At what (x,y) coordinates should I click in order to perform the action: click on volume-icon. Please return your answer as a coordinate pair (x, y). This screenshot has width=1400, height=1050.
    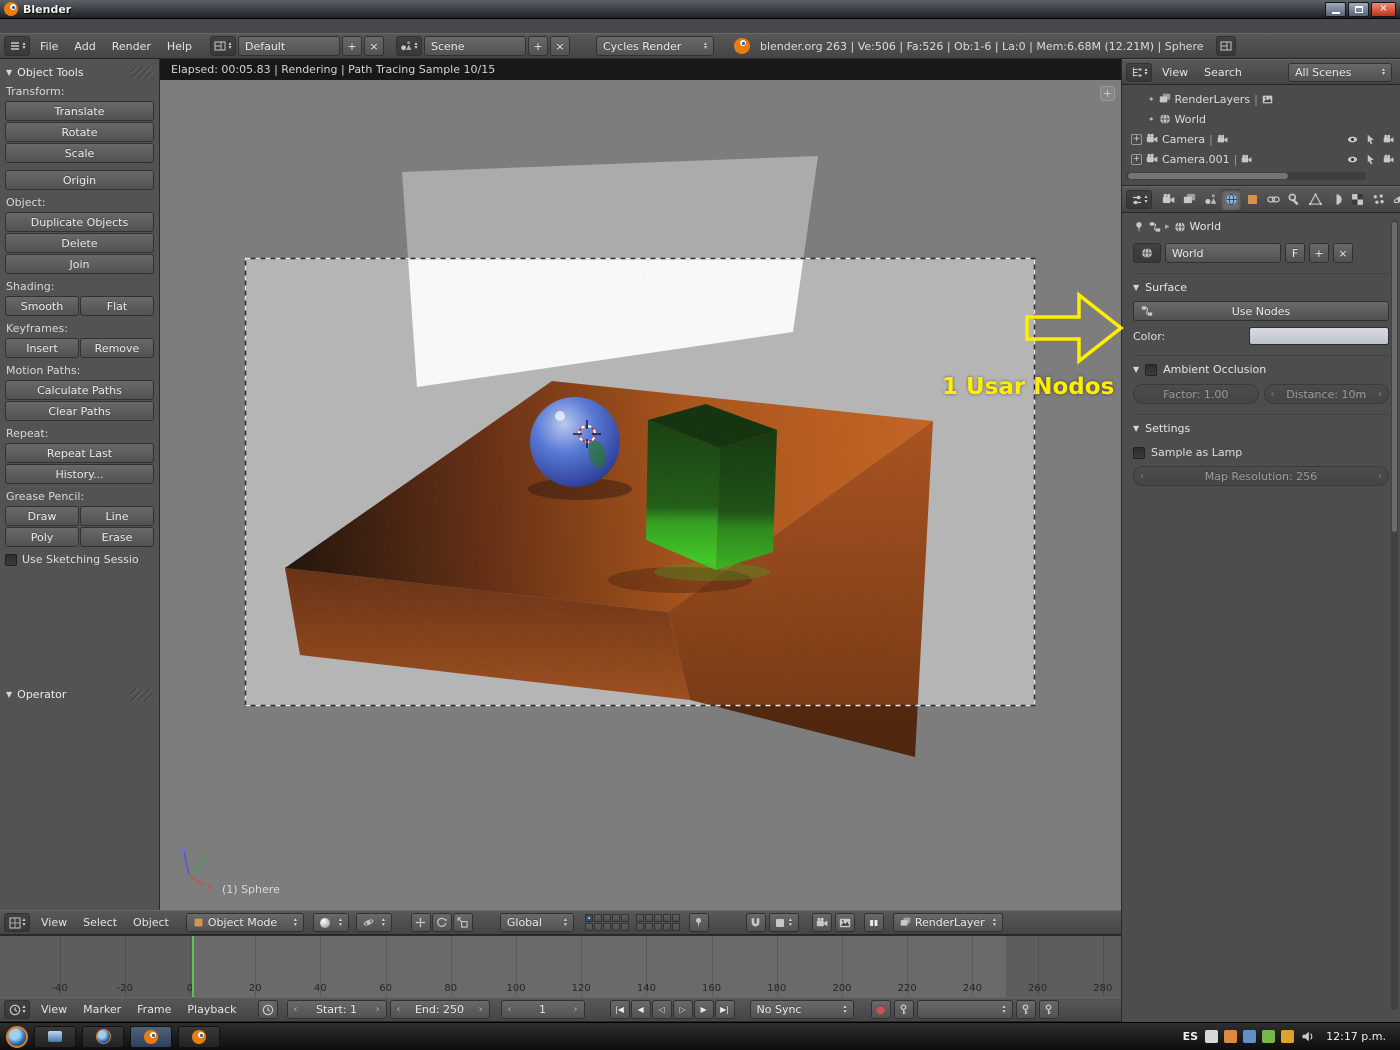
    Looking at the image, I should click on (1308, 1036).